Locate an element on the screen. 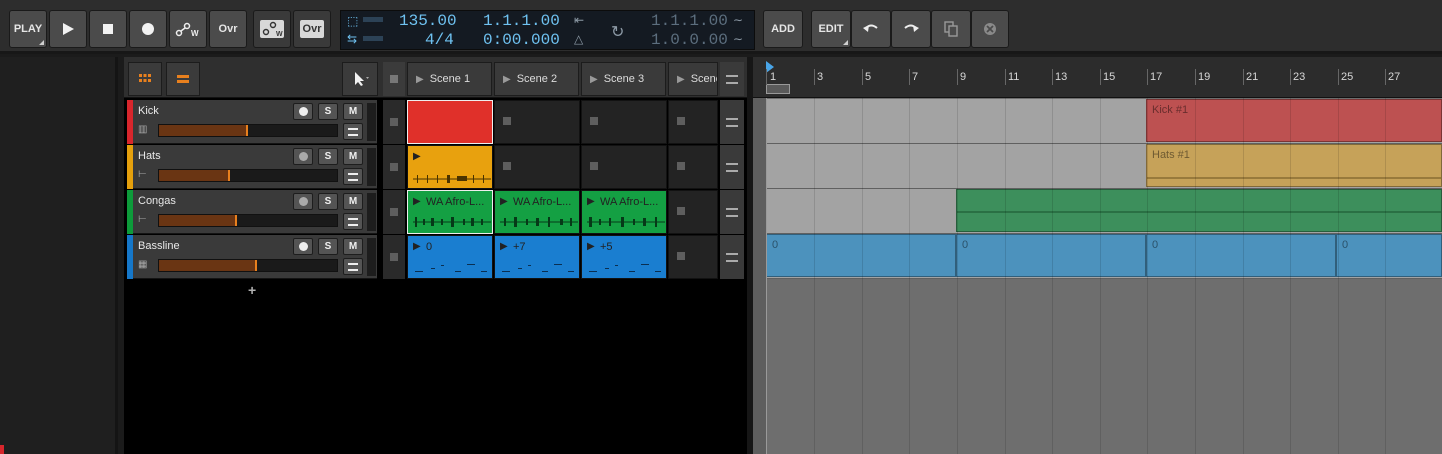 The height and width of the screenshot is (454, 1442). metronome-click-icon: △ is located at coordinates (578, 39).